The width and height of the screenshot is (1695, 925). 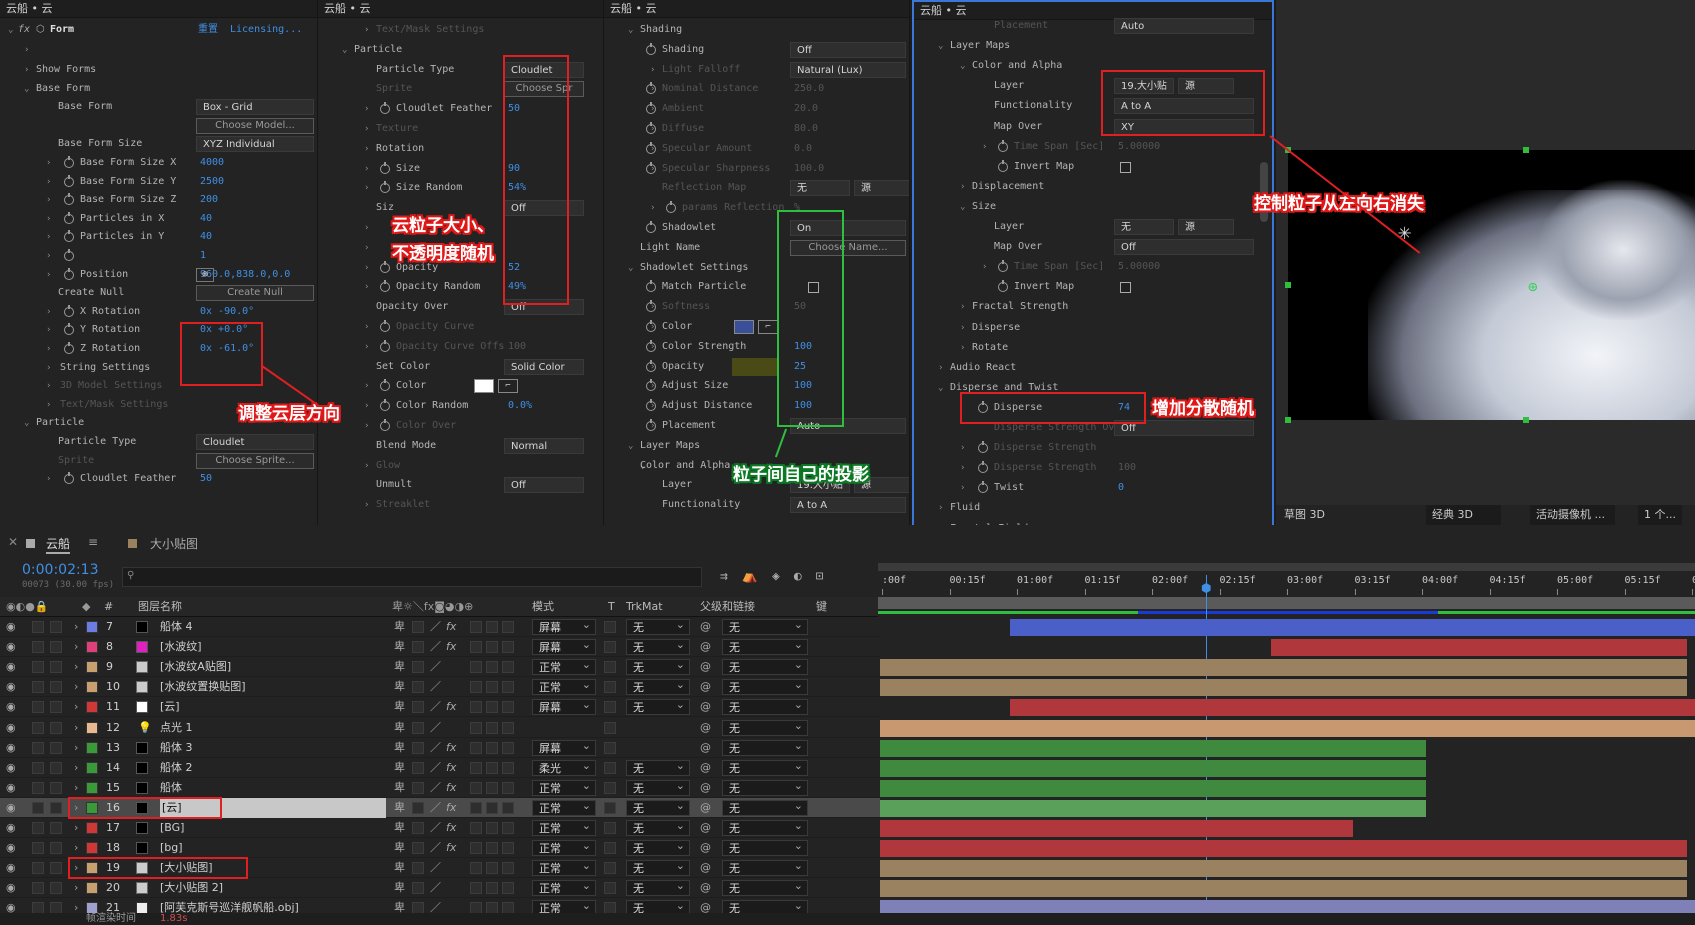 What do you see at coordinates (203, 256) in the screenshot?
I see `param-value: 1` at bounding box center [203, 256].